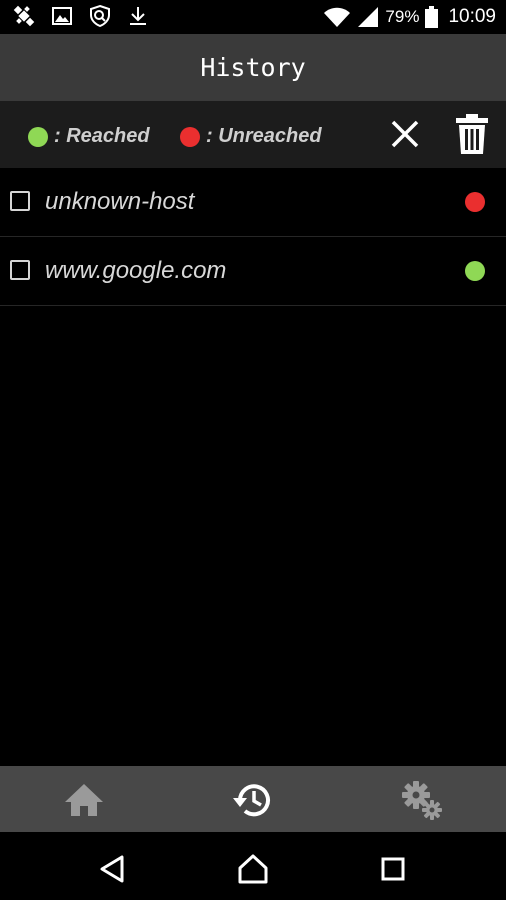 The image size is (506, 900). I want to click on status-icons-right: 79% 10:09, so click(409, 17).